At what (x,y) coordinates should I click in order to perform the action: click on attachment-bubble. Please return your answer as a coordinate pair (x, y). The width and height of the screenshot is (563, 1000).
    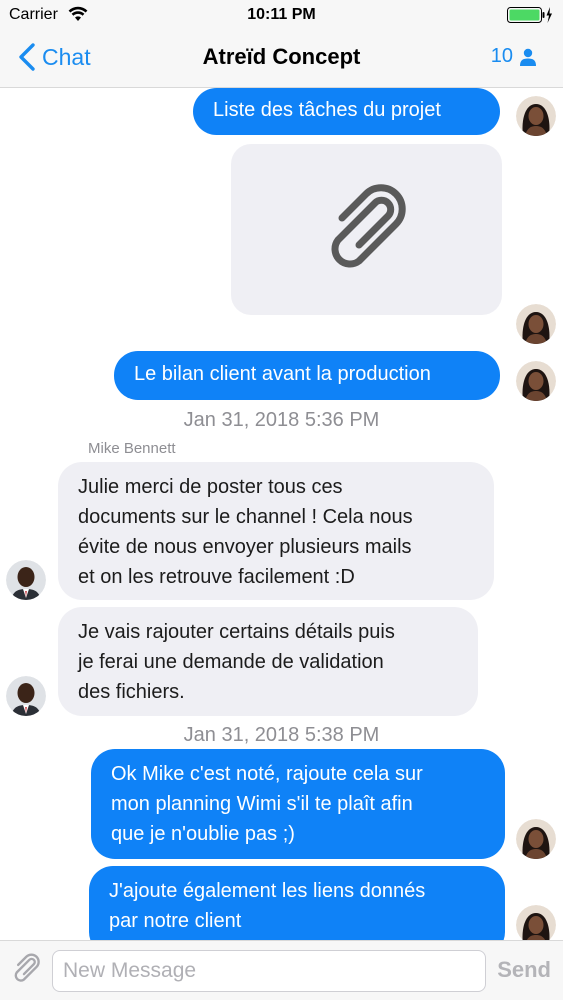
    Looking at the image, I should click on (366, 229).